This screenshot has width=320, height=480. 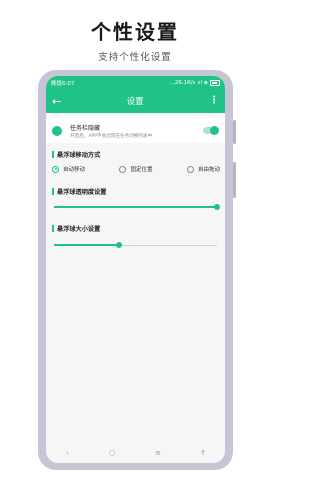 I want to click on move-section-title: 悬浮球移动方式, so click(x=79, y=155).